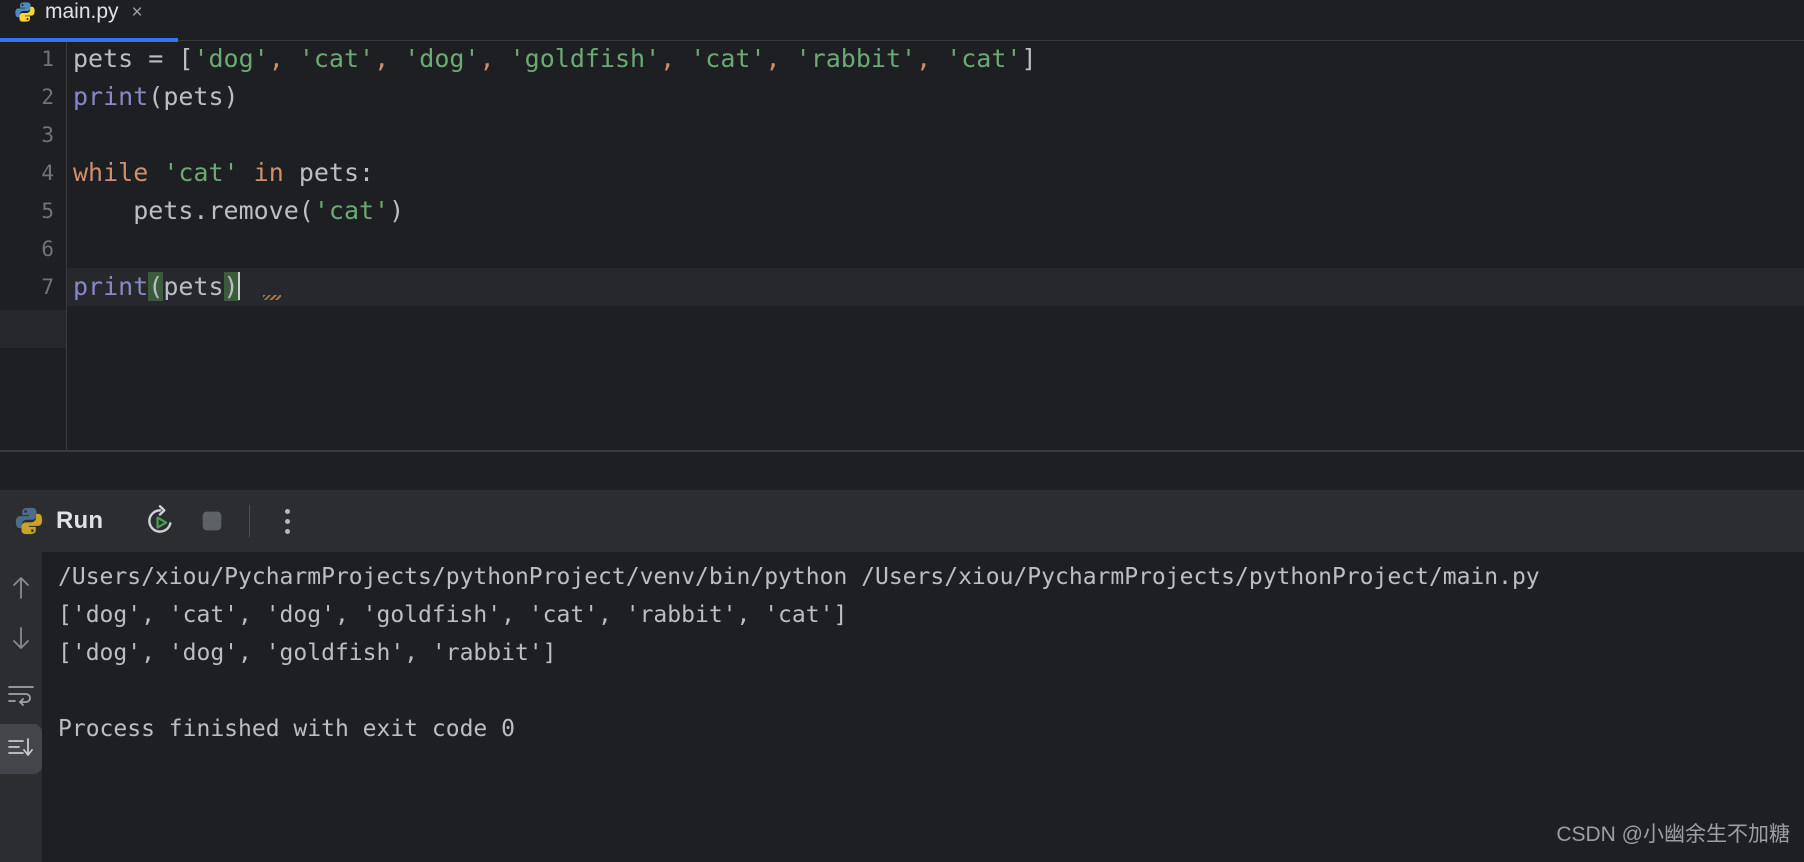 This screenshot has height=862, width=1804. Describe the element at coordinates (21, 695) in the screenshot. I see `soft-wrap-icon` at that location.